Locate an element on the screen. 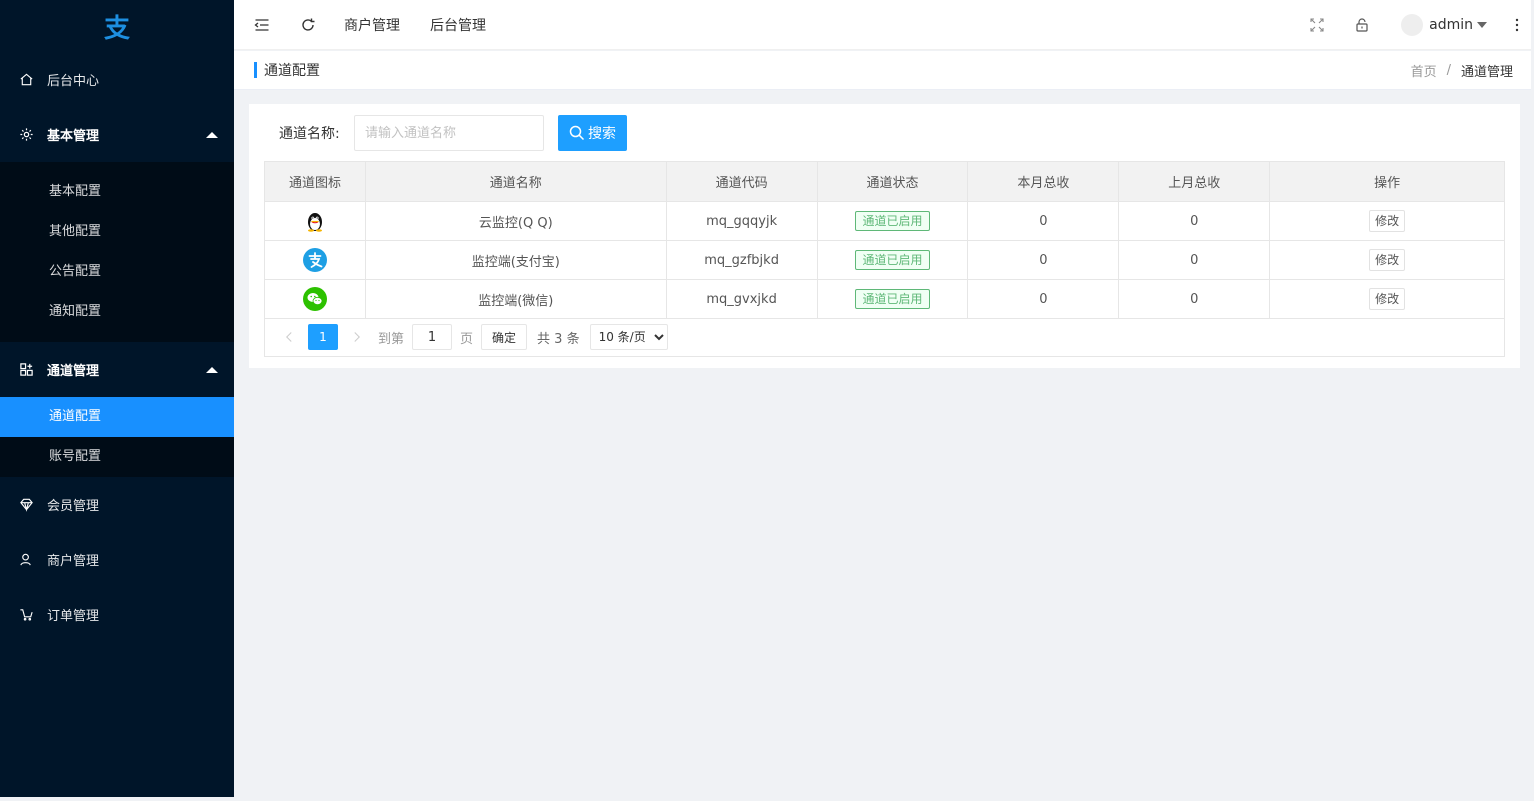  sidebar-item-label: 后台中心 is located at coordinates (73, 81).